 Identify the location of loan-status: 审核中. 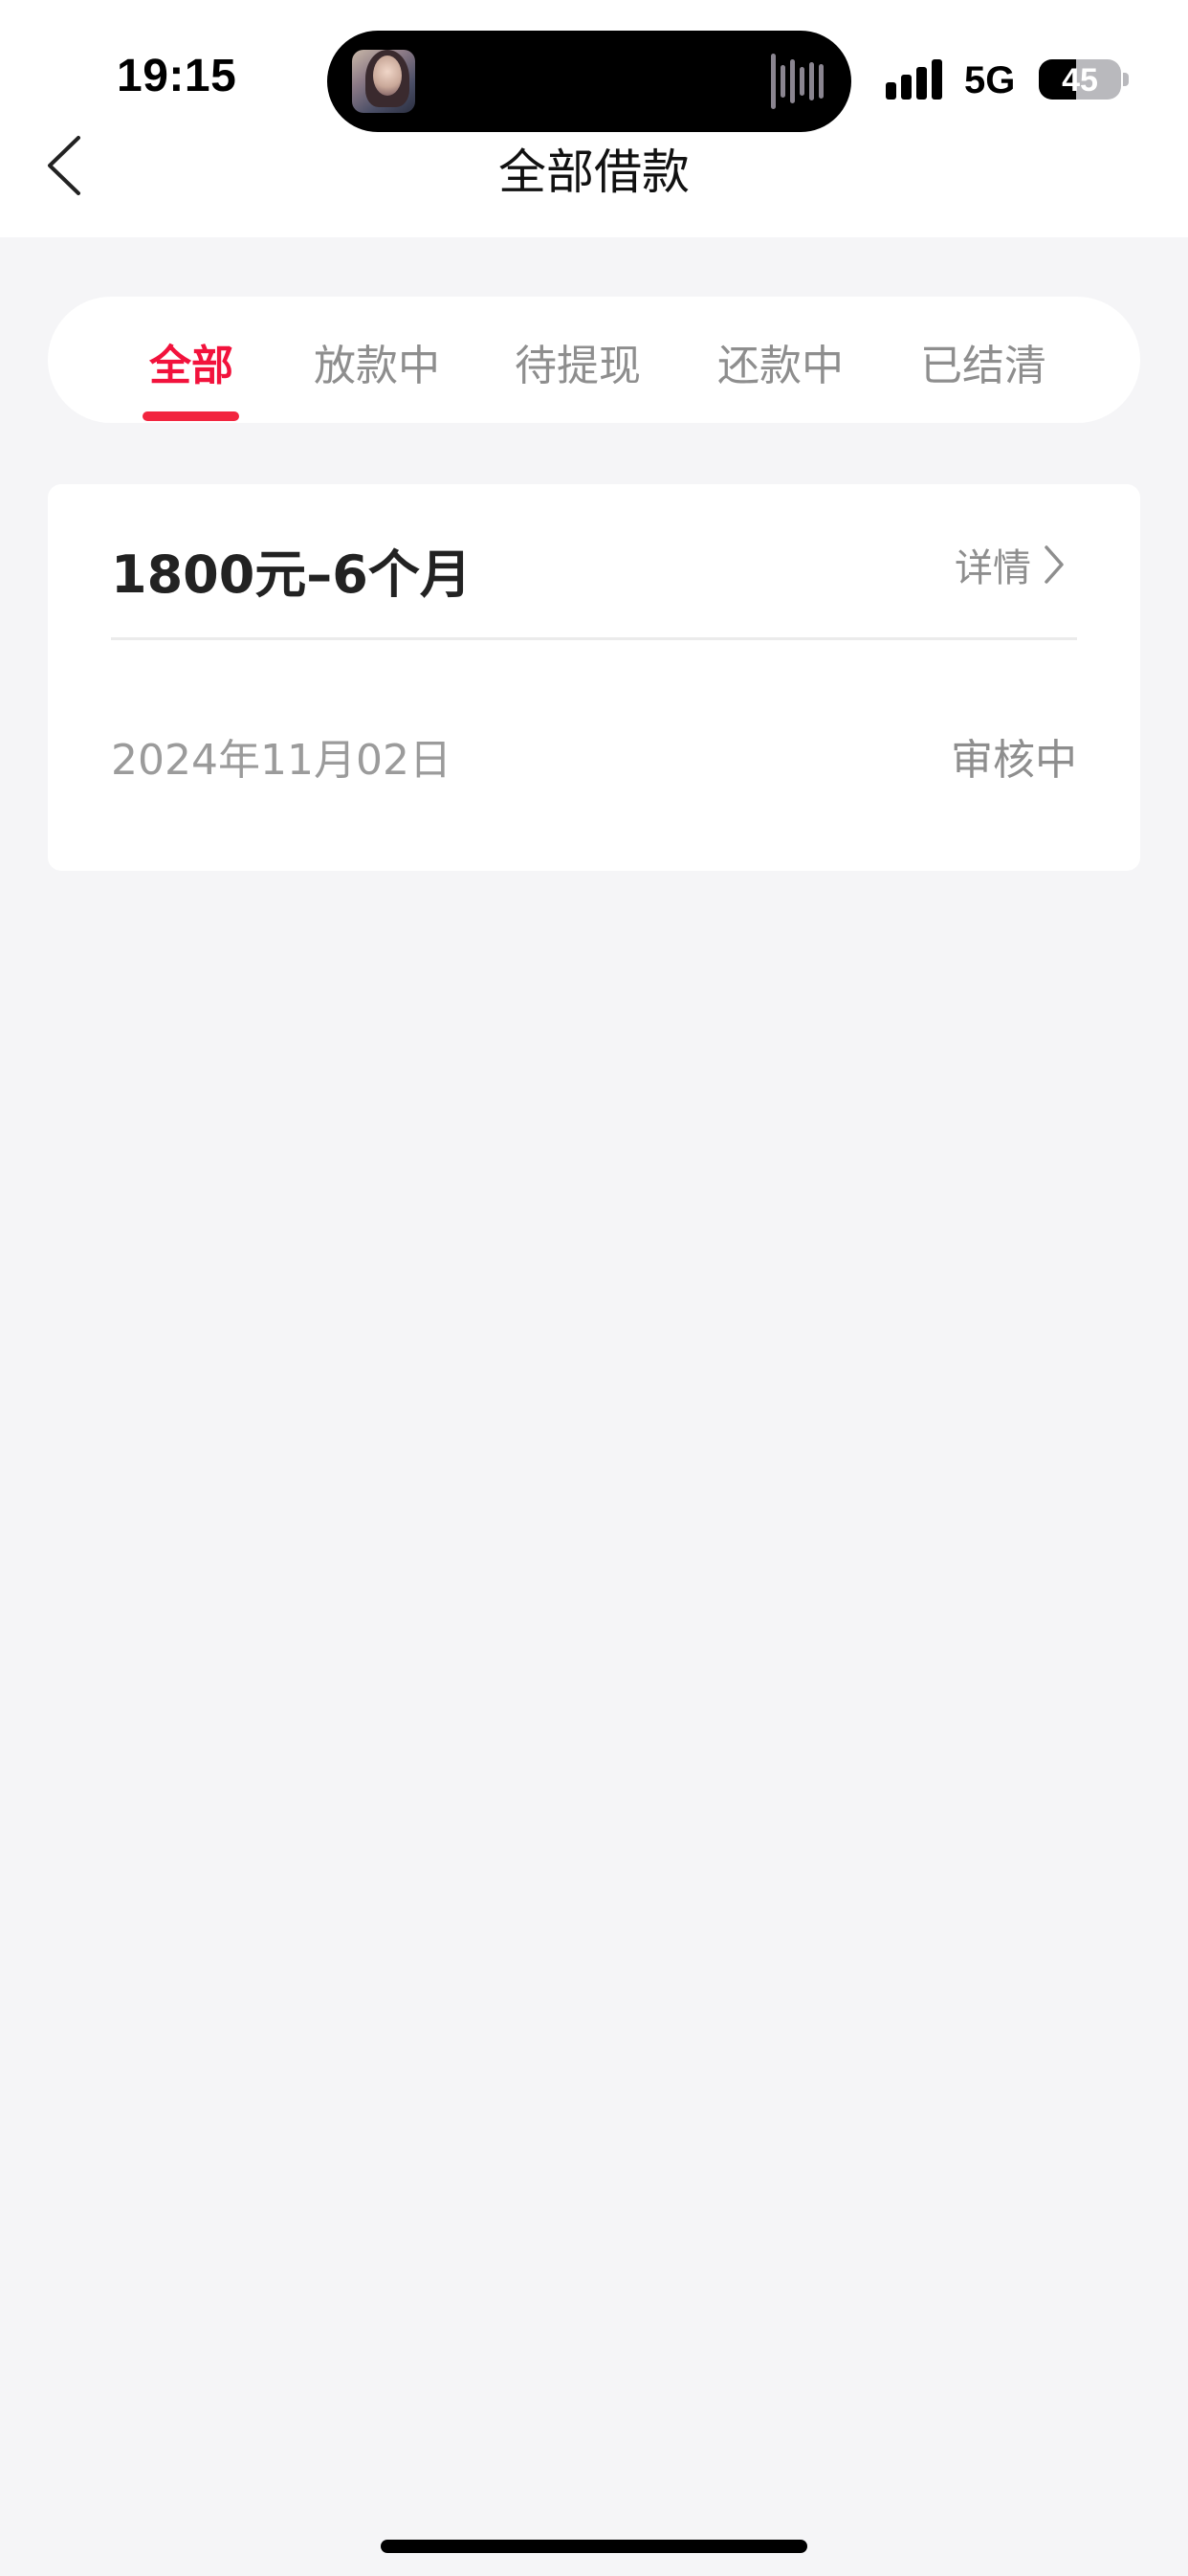
(1014, 760).